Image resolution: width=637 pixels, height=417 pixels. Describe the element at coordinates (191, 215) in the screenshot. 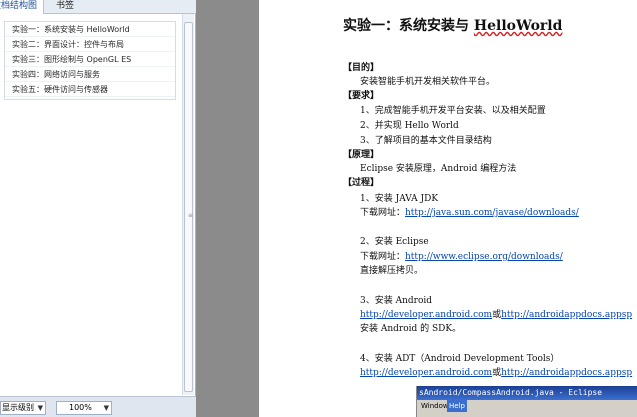

I see `grip-icon: ≡` at that location.